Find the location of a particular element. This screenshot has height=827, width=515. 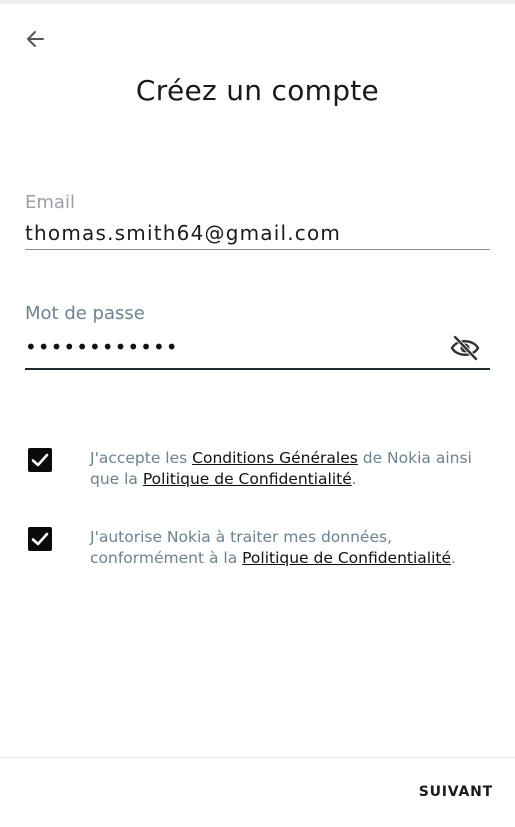

data-processing-text-after: . is located at coordinates (453, 558).